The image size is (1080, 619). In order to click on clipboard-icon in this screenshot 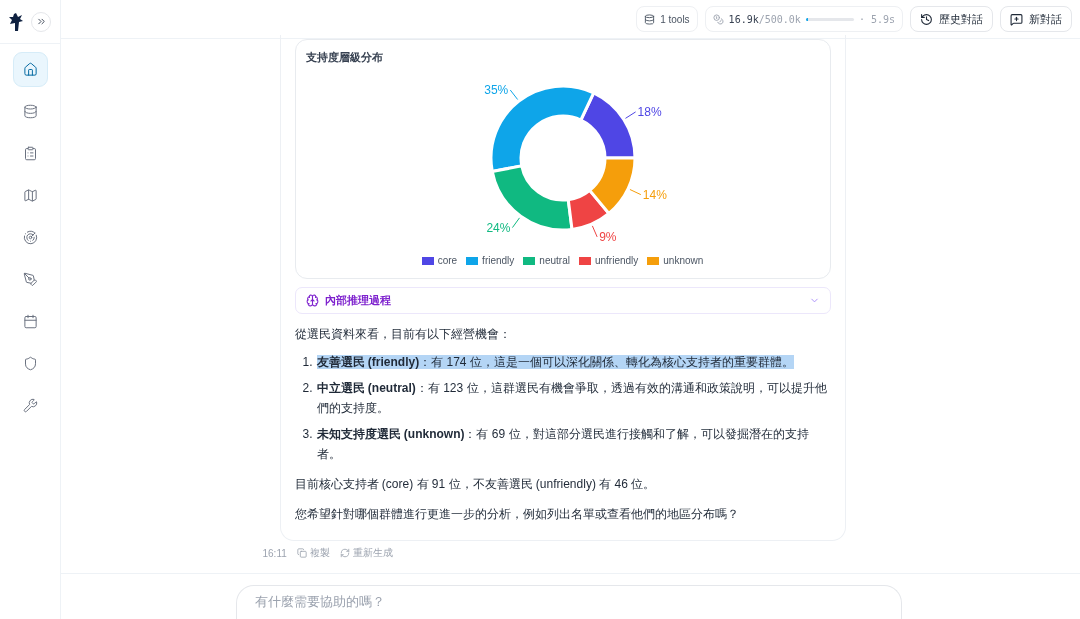, I will do `click(30, 153)`.